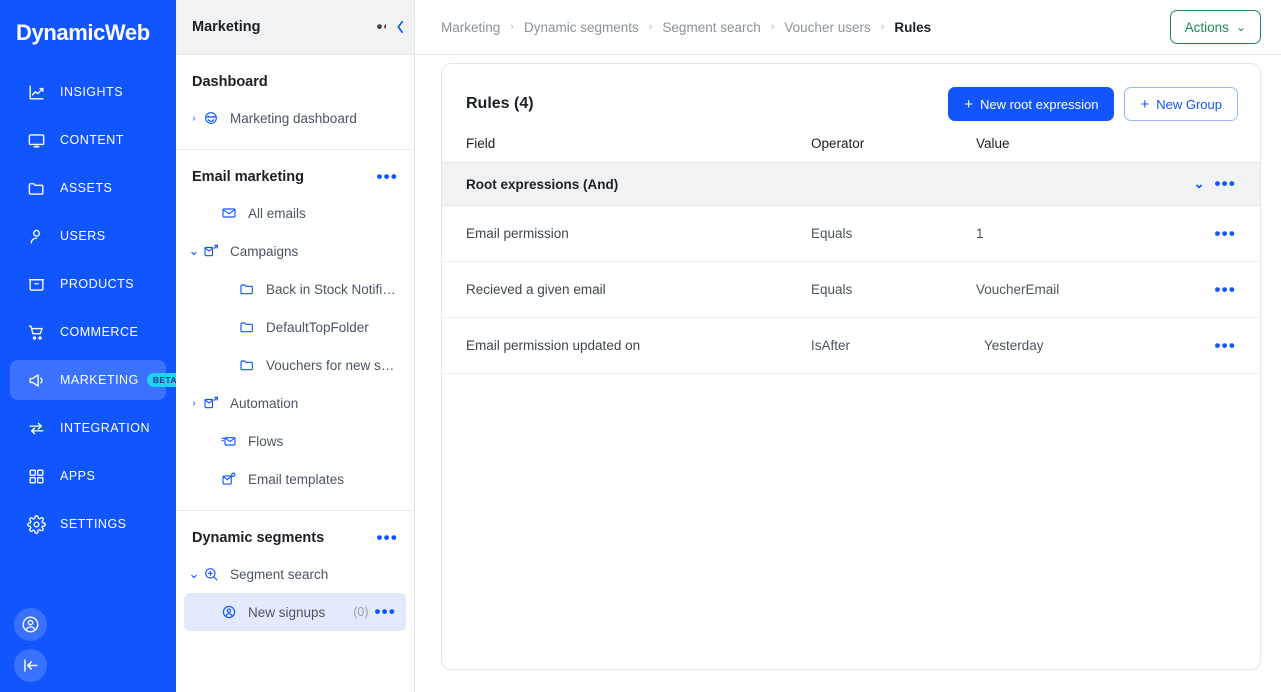  Describe the element at coordinates (536, 289) in the screenshot. I see `rule-field: Recieved a given email` at that location.